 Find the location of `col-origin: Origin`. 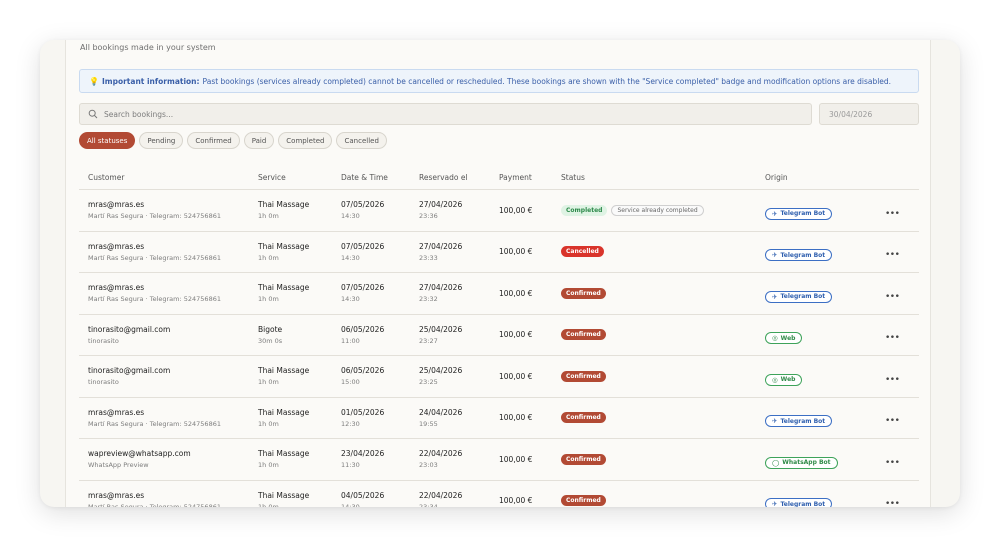

col-origin: Origin is located at coordinates (776, 177).